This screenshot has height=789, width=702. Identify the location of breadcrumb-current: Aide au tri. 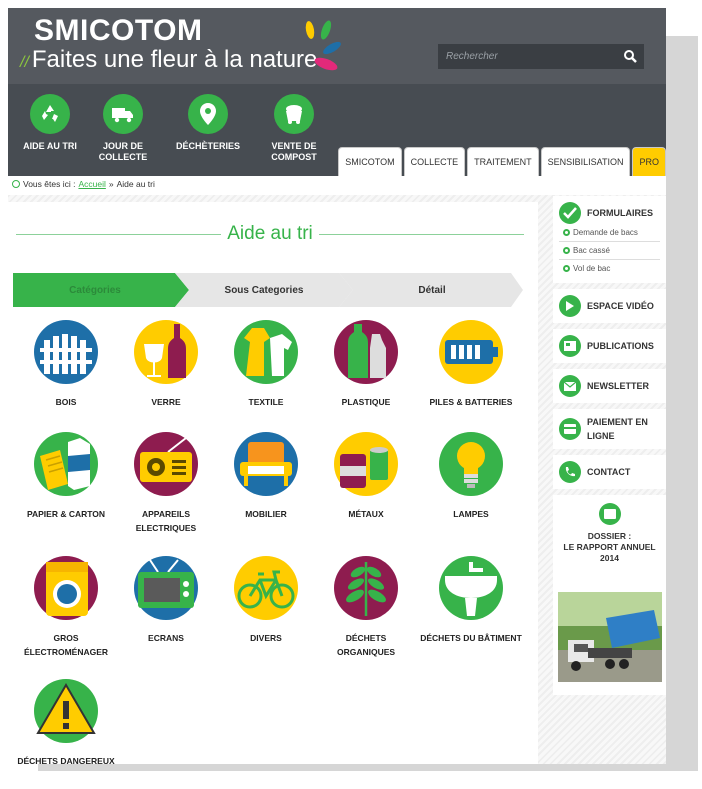
(135, 184).